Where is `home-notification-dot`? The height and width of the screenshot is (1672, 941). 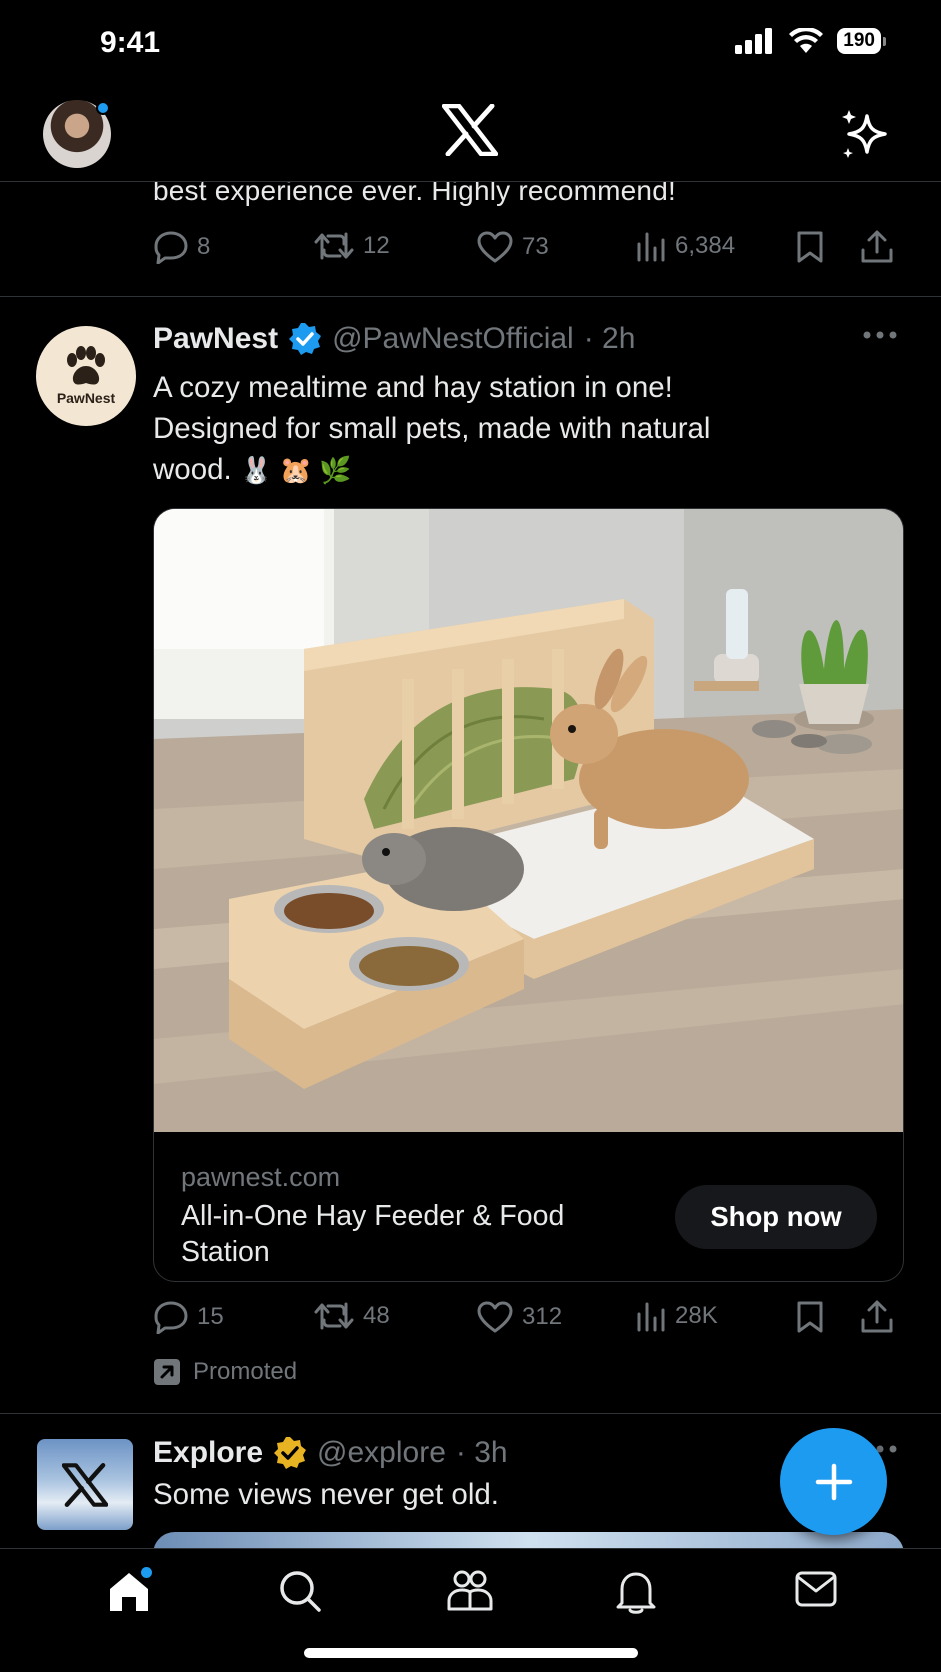
home-notification-dot is located at coordinates (146, 1572).